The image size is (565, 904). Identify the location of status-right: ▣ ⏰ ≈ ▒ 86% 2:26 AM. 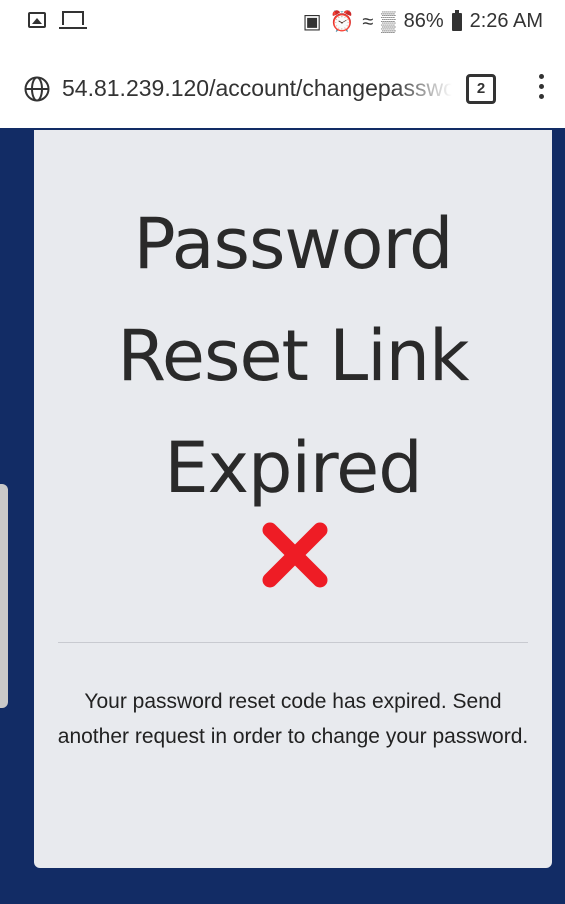
(422, 21).